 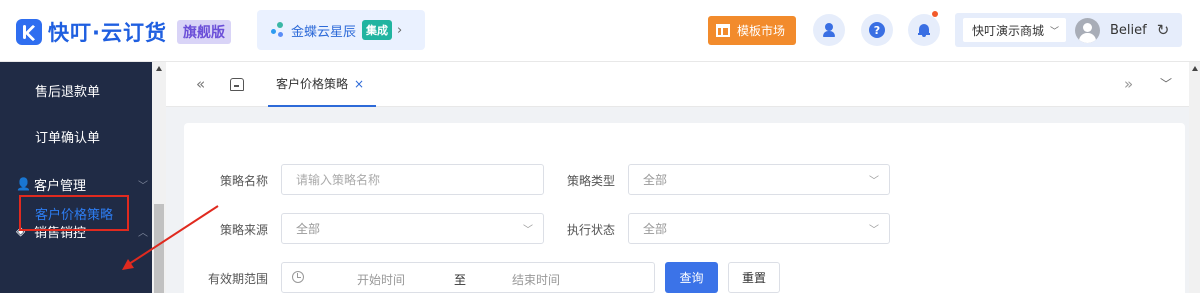 I want to click on kingdee-integration-button: 金蝶云星辰 集成 ›, so click(x=341, y=30).